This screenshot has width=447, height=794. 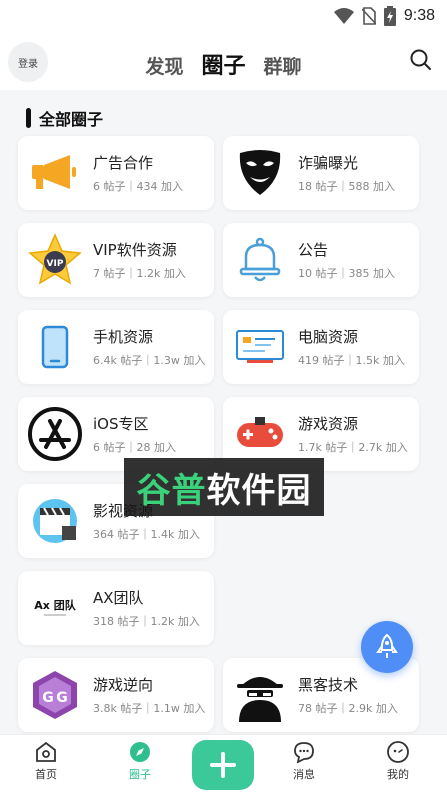 What do you see at coordinates (140, 752) in the screenshot?
I see `compass-icon` at bounding box center [140, 752].